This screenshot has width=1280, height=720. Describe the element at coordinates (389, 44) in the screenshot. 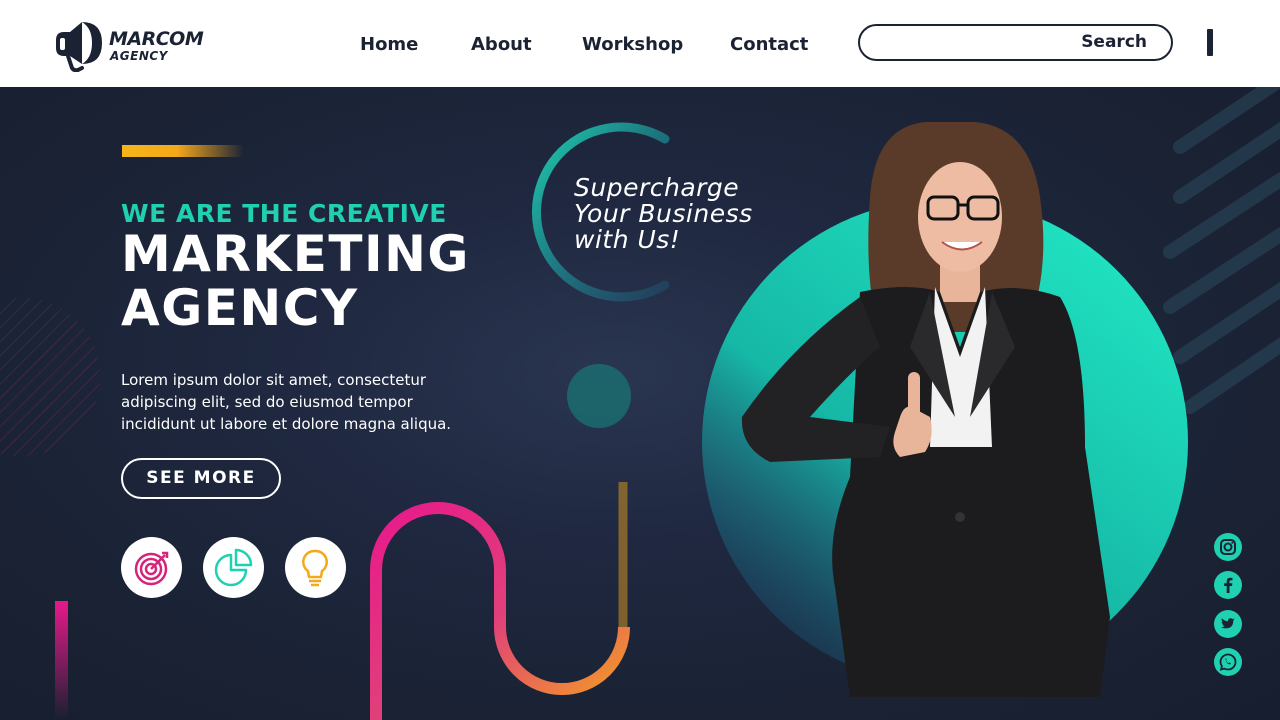

I see `nav-home: Home` at that location.